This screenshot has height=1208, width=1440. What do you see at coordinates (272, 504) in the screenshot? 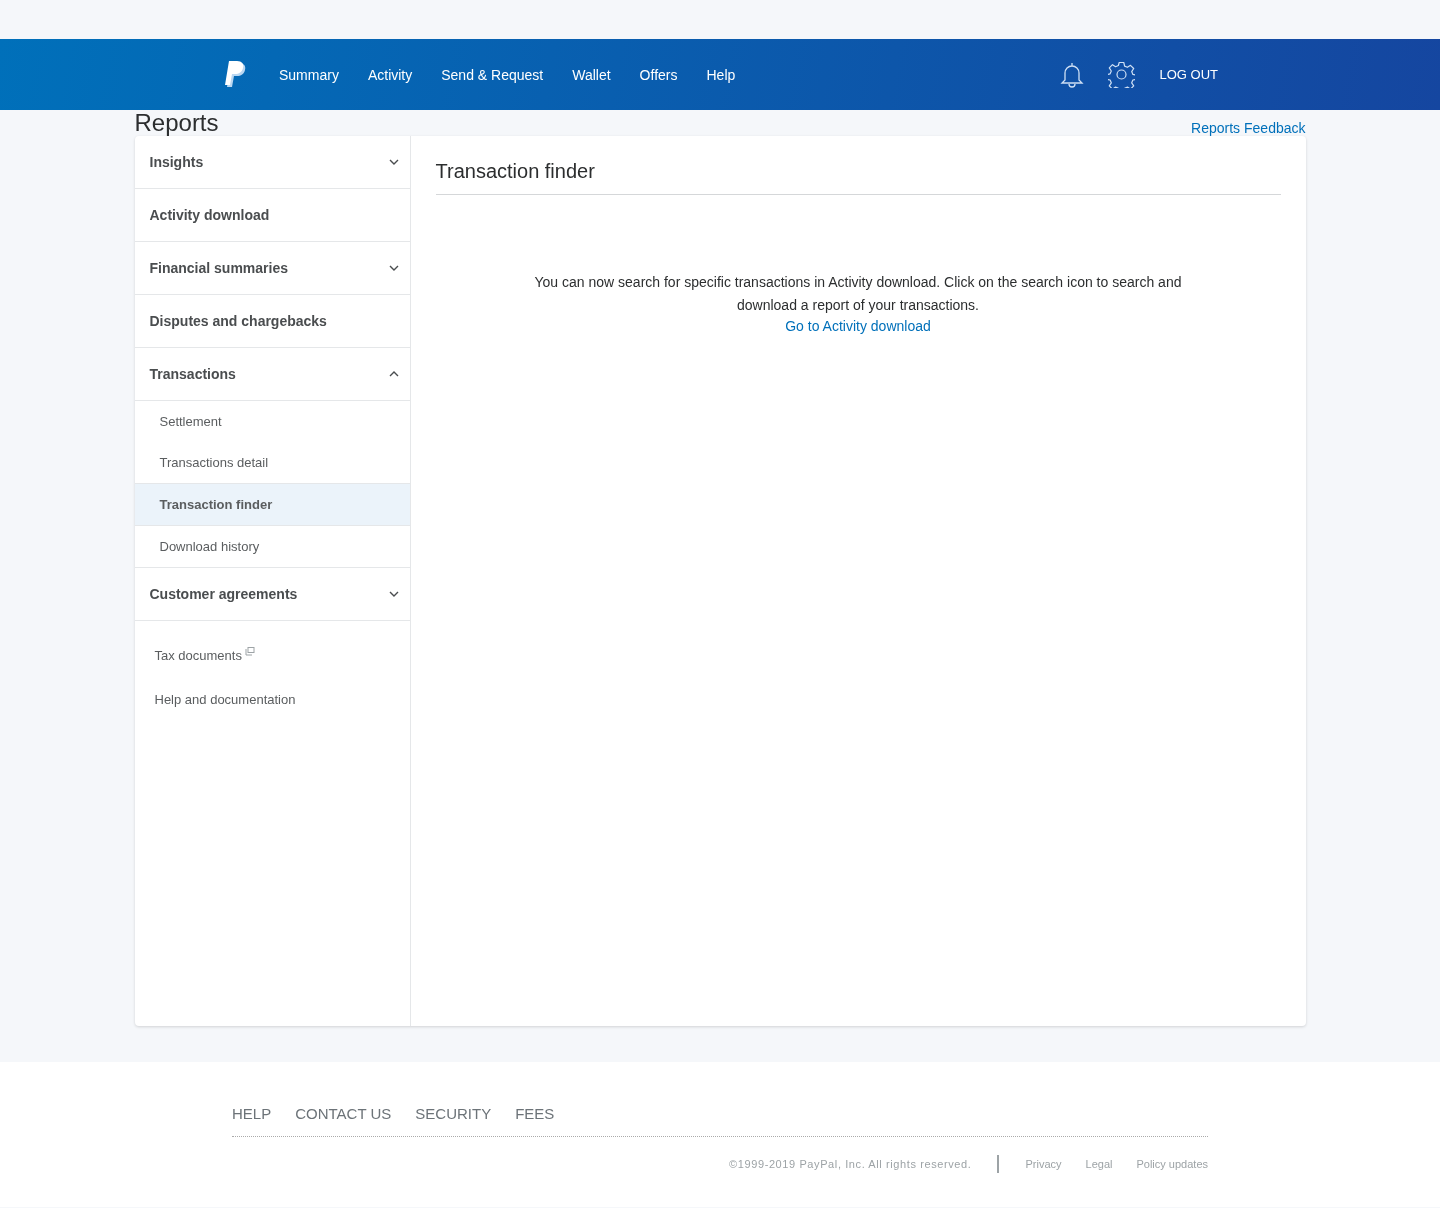
I see `sidebar-item: Transaction finder` at bounding box center [272, 504].